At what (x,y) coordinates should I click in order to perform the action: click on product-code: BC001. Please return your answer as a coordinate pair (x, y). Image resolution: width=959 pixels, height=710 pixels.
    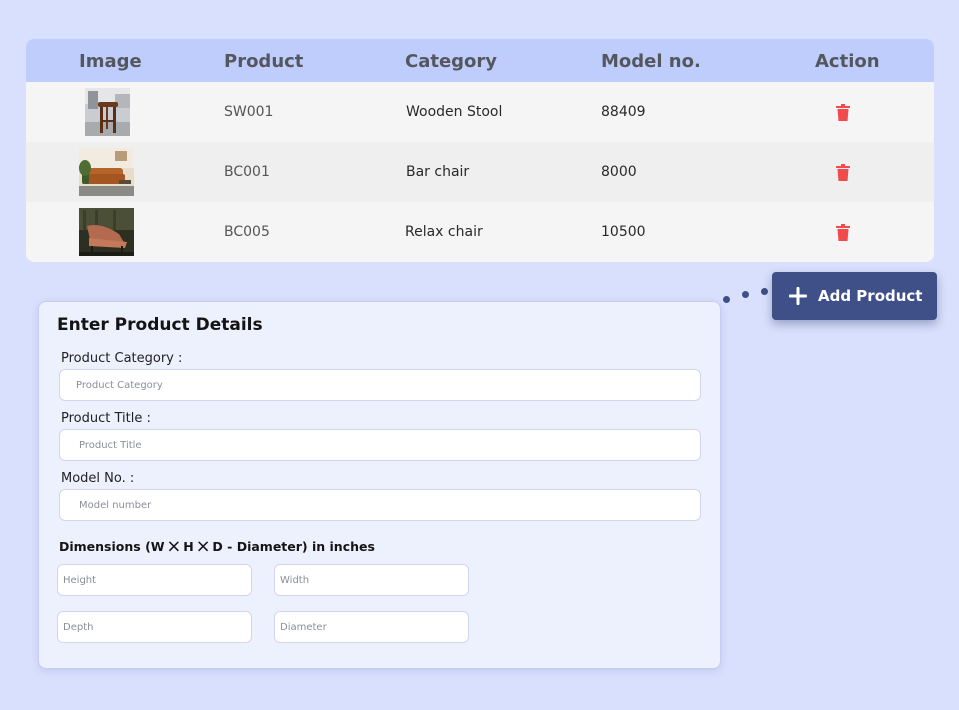
    Looking at the image, I should click on (247, 172).